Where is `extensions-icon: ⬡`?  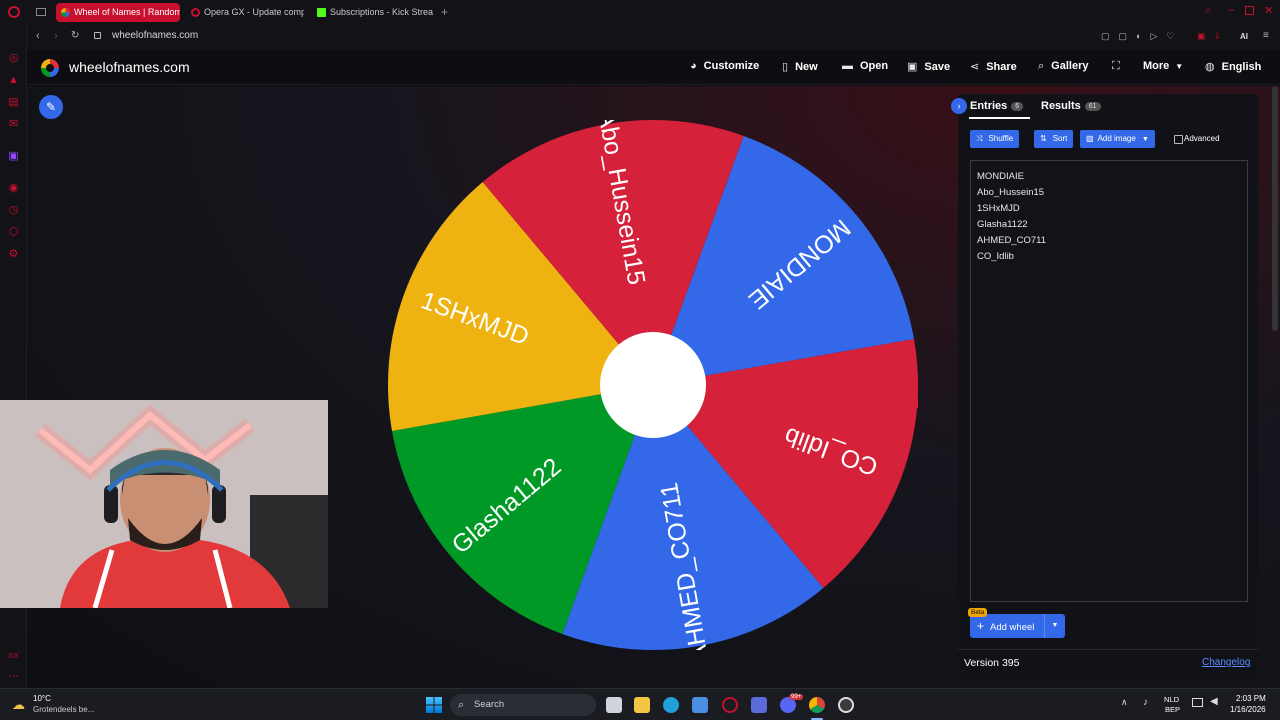 extensions-icon: ⬡ is located at coordinates (13, 232).